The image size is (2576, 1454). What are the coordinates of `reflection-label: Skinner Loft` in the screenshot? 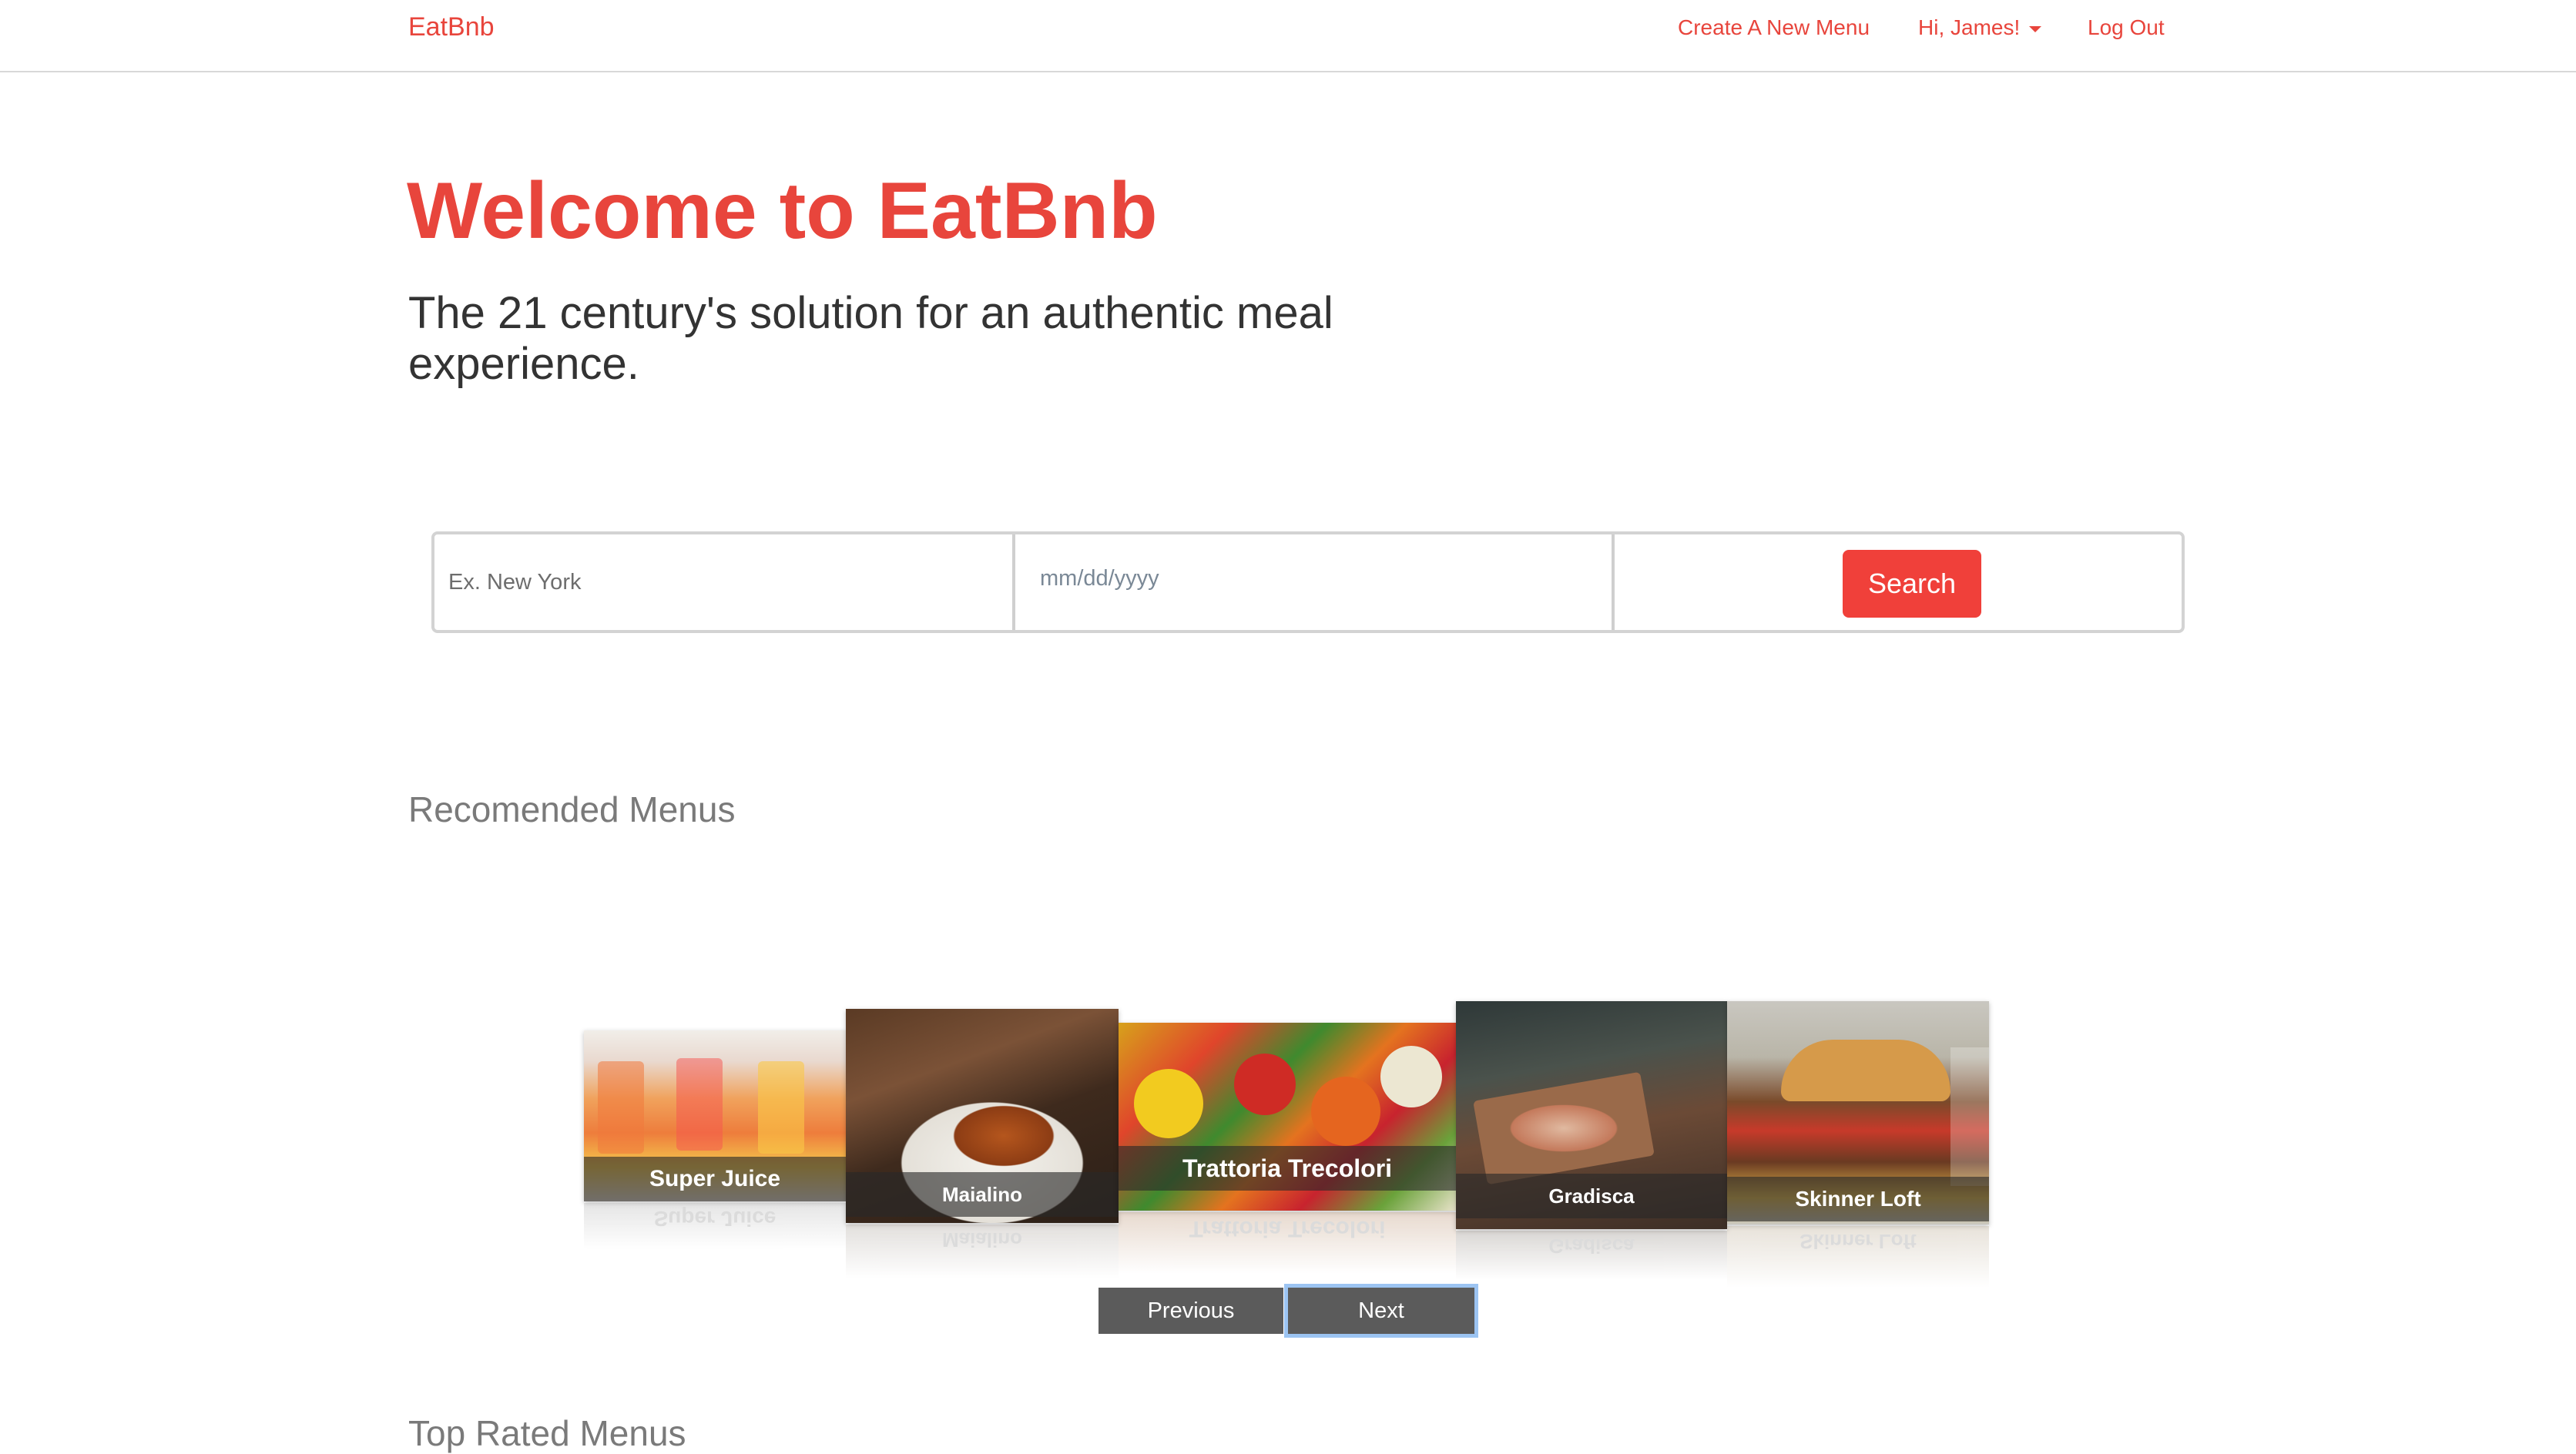 It's located at (1858, 1241).